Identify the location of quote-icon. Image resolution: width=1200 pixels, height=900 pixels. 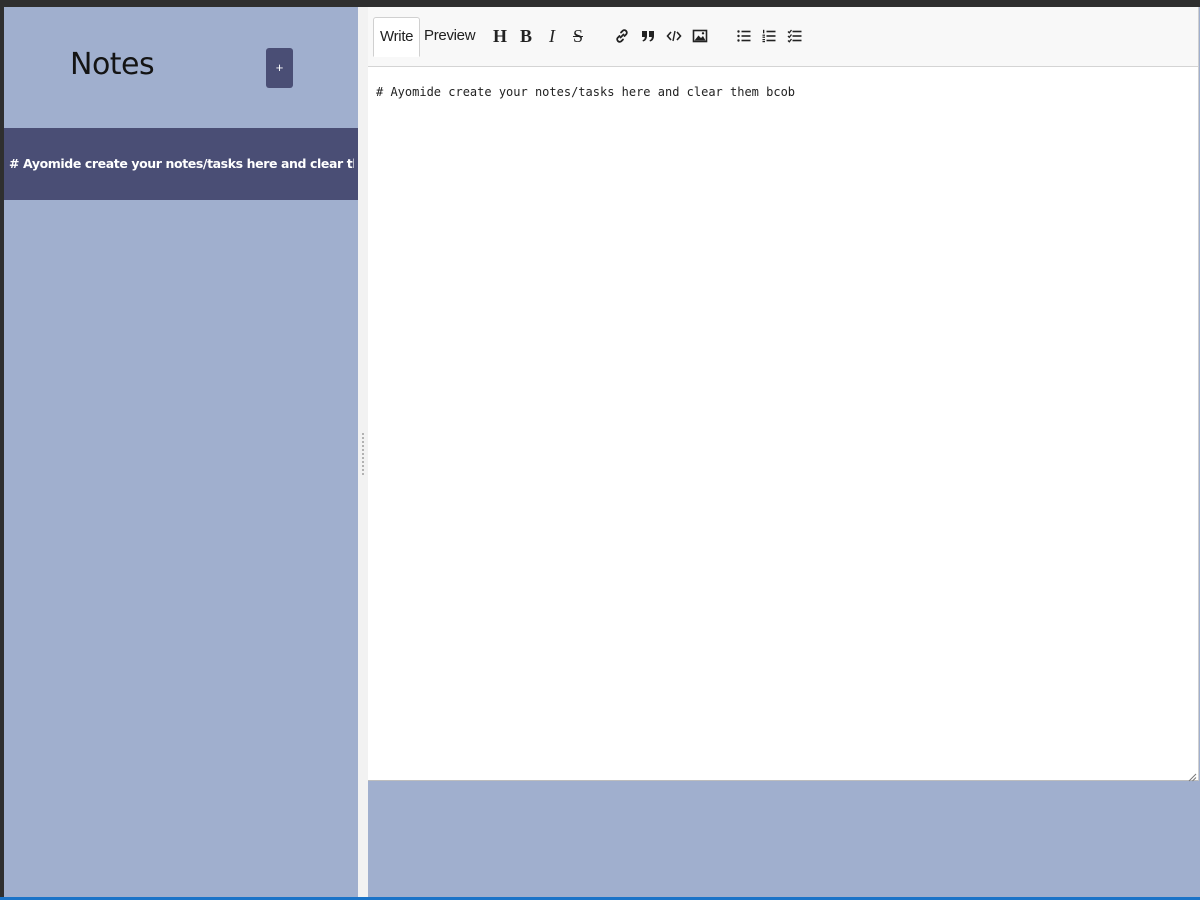
(648, 36).